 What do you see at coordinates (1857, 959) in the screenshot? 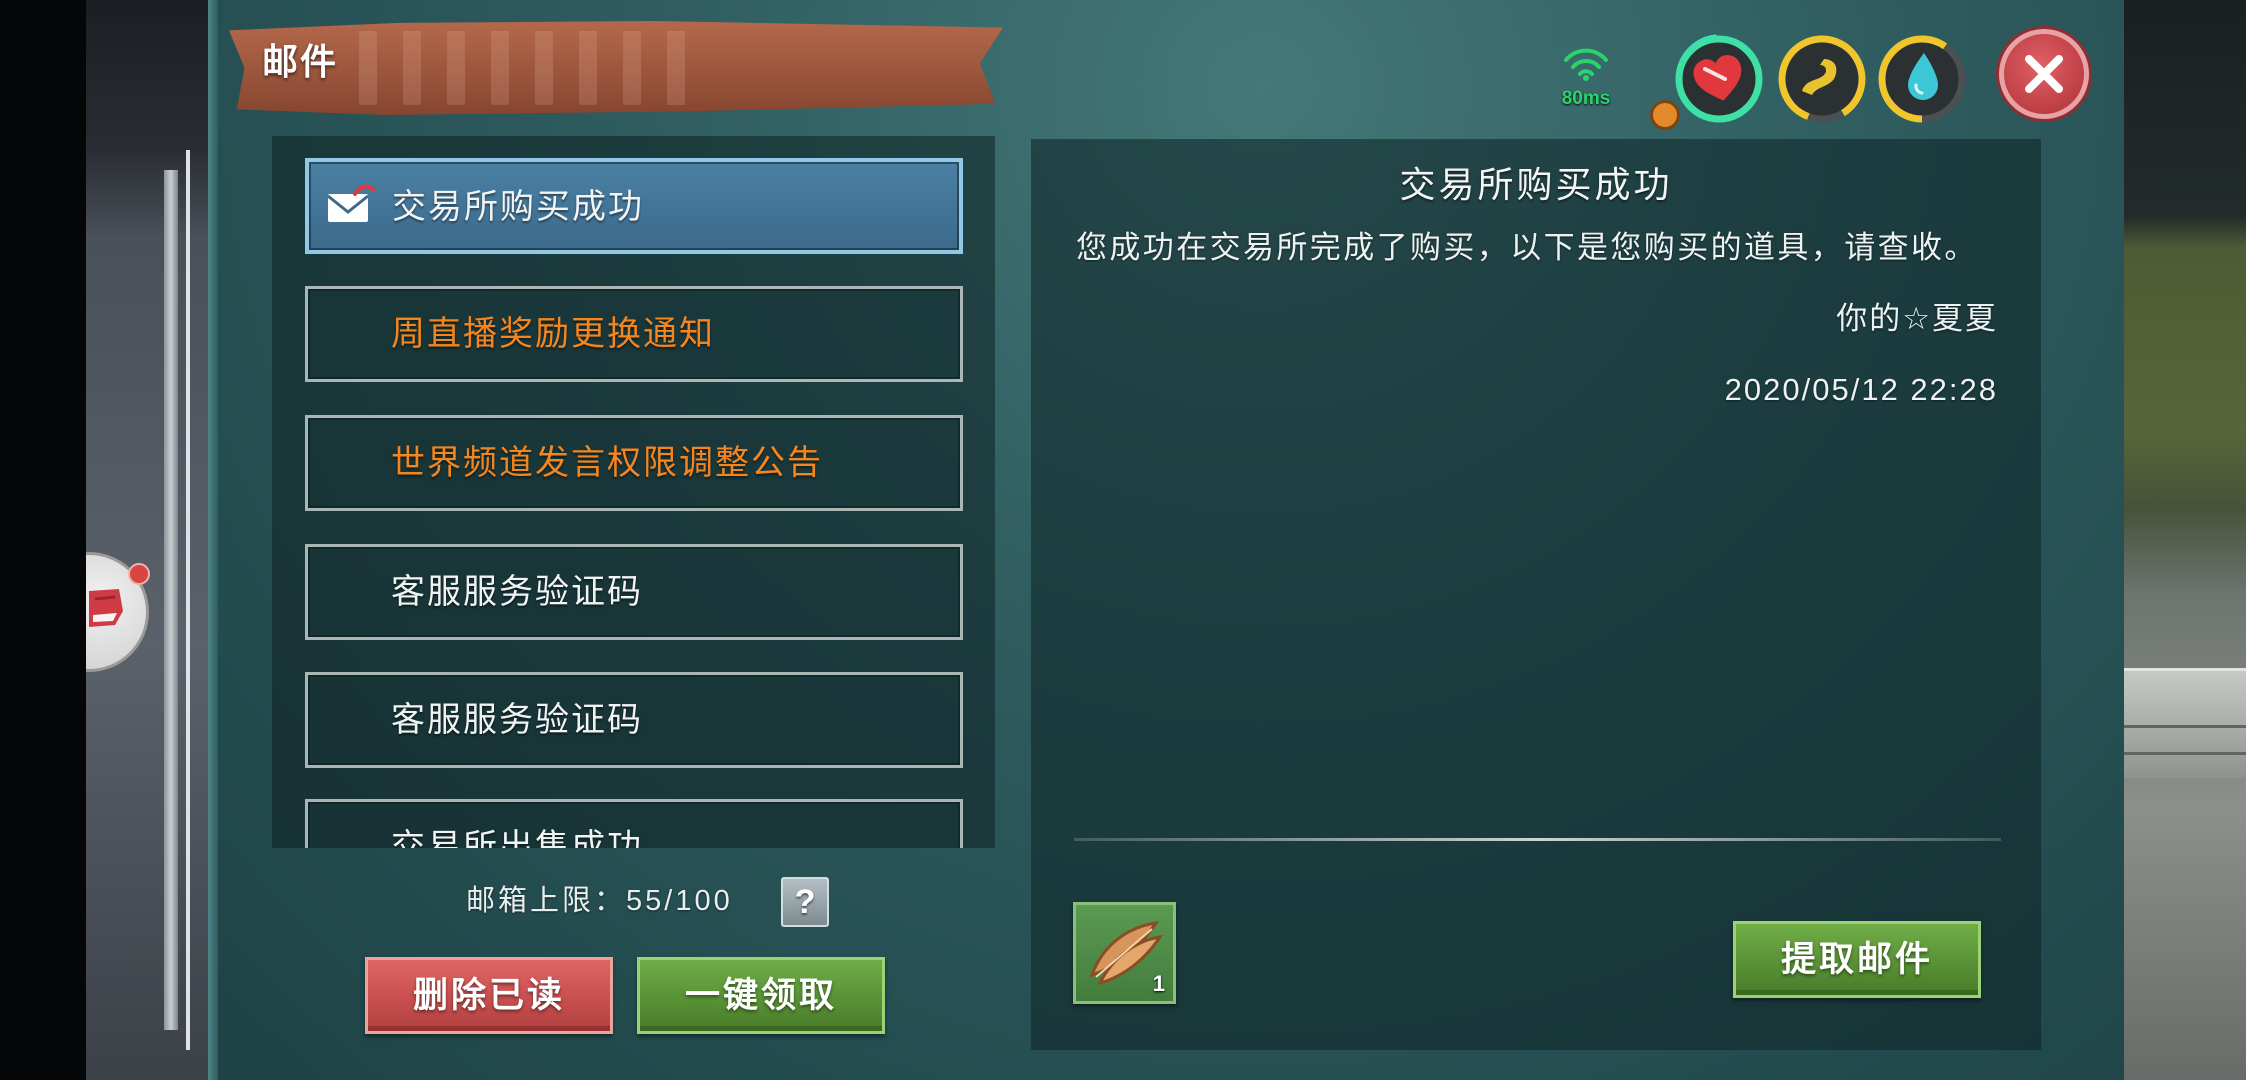
I see `claim-mail-button: 提取邮件` at bounding box center [1857, 959].